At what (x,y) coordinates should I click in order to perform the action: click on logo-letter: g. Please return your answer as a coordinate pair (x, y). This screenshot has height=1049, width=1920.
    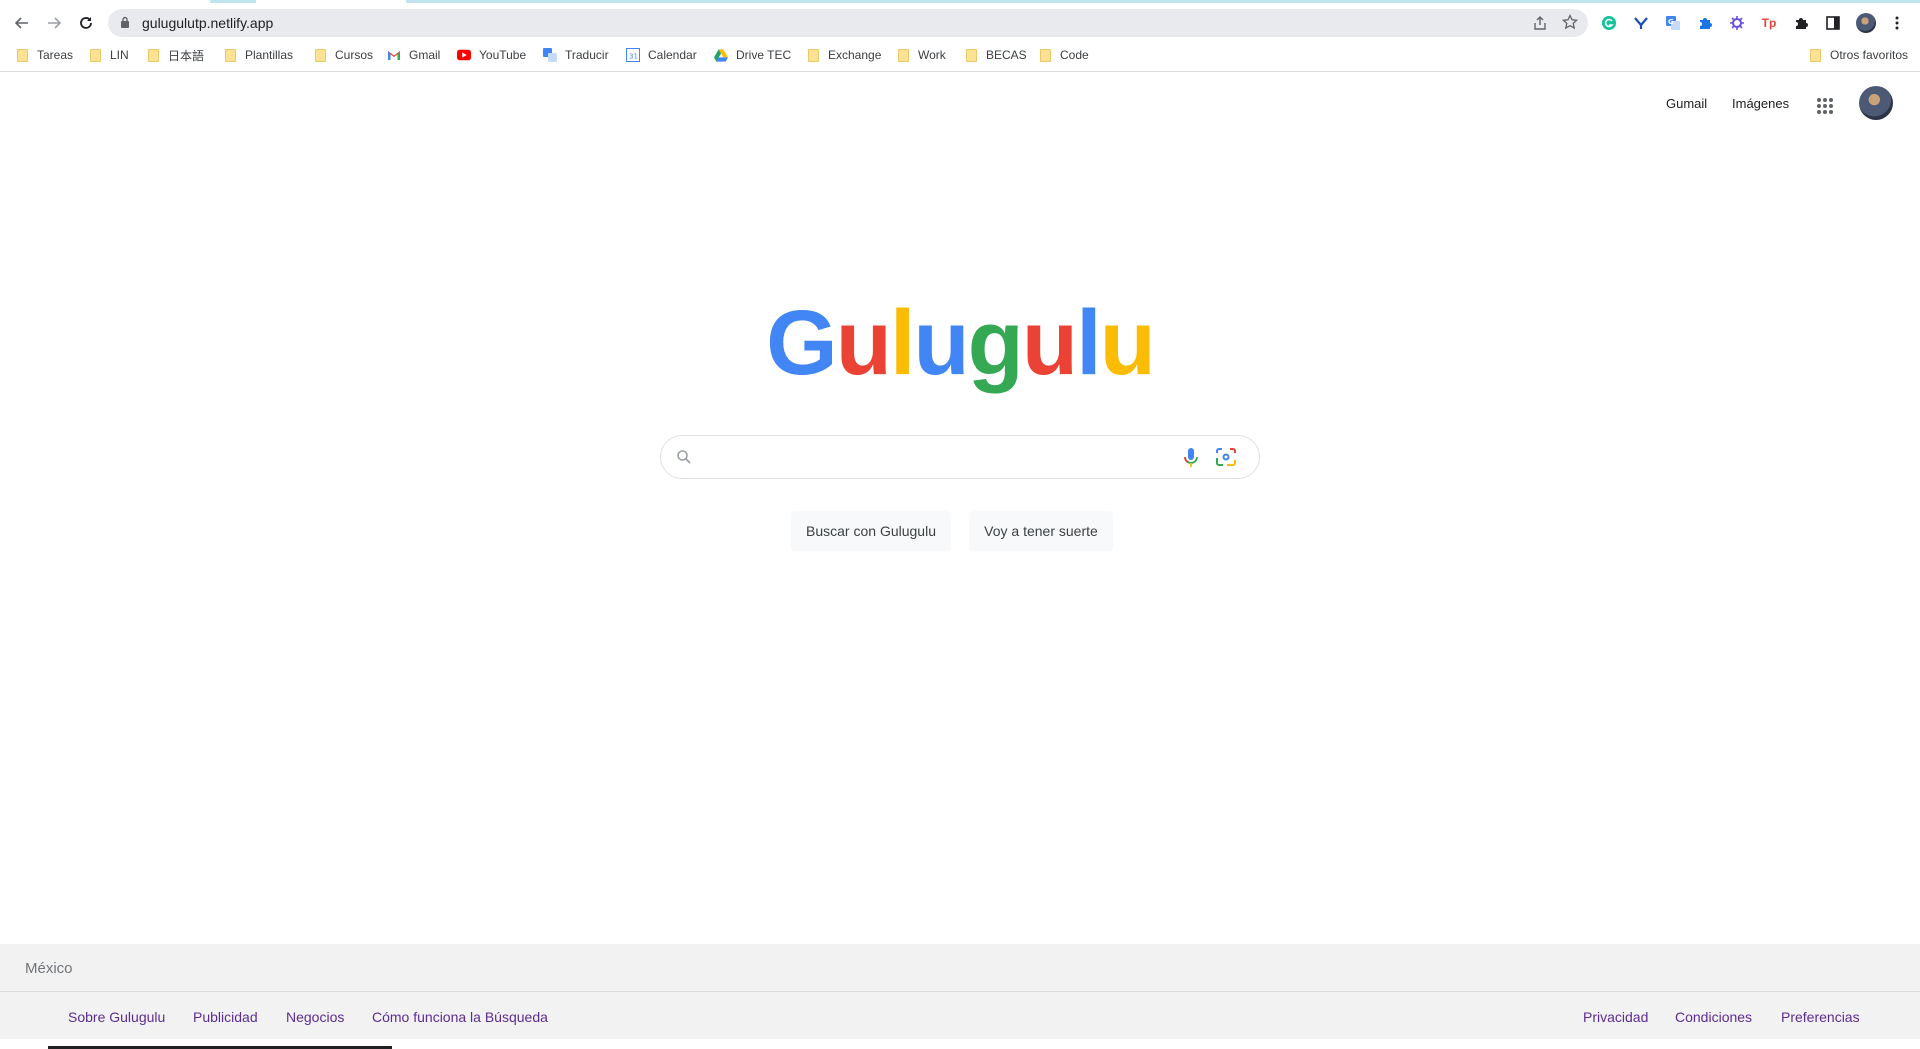
    Looking at the image, I should click on (995, 343).